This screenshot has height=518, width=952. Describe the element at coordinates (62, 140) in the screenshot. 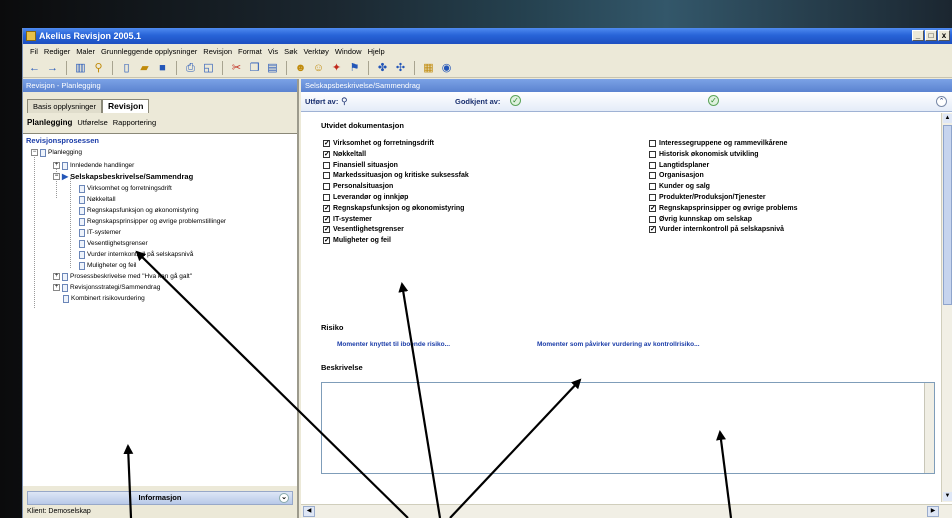

I see `tree-root-label: Revisjonsprosessen` at that location.